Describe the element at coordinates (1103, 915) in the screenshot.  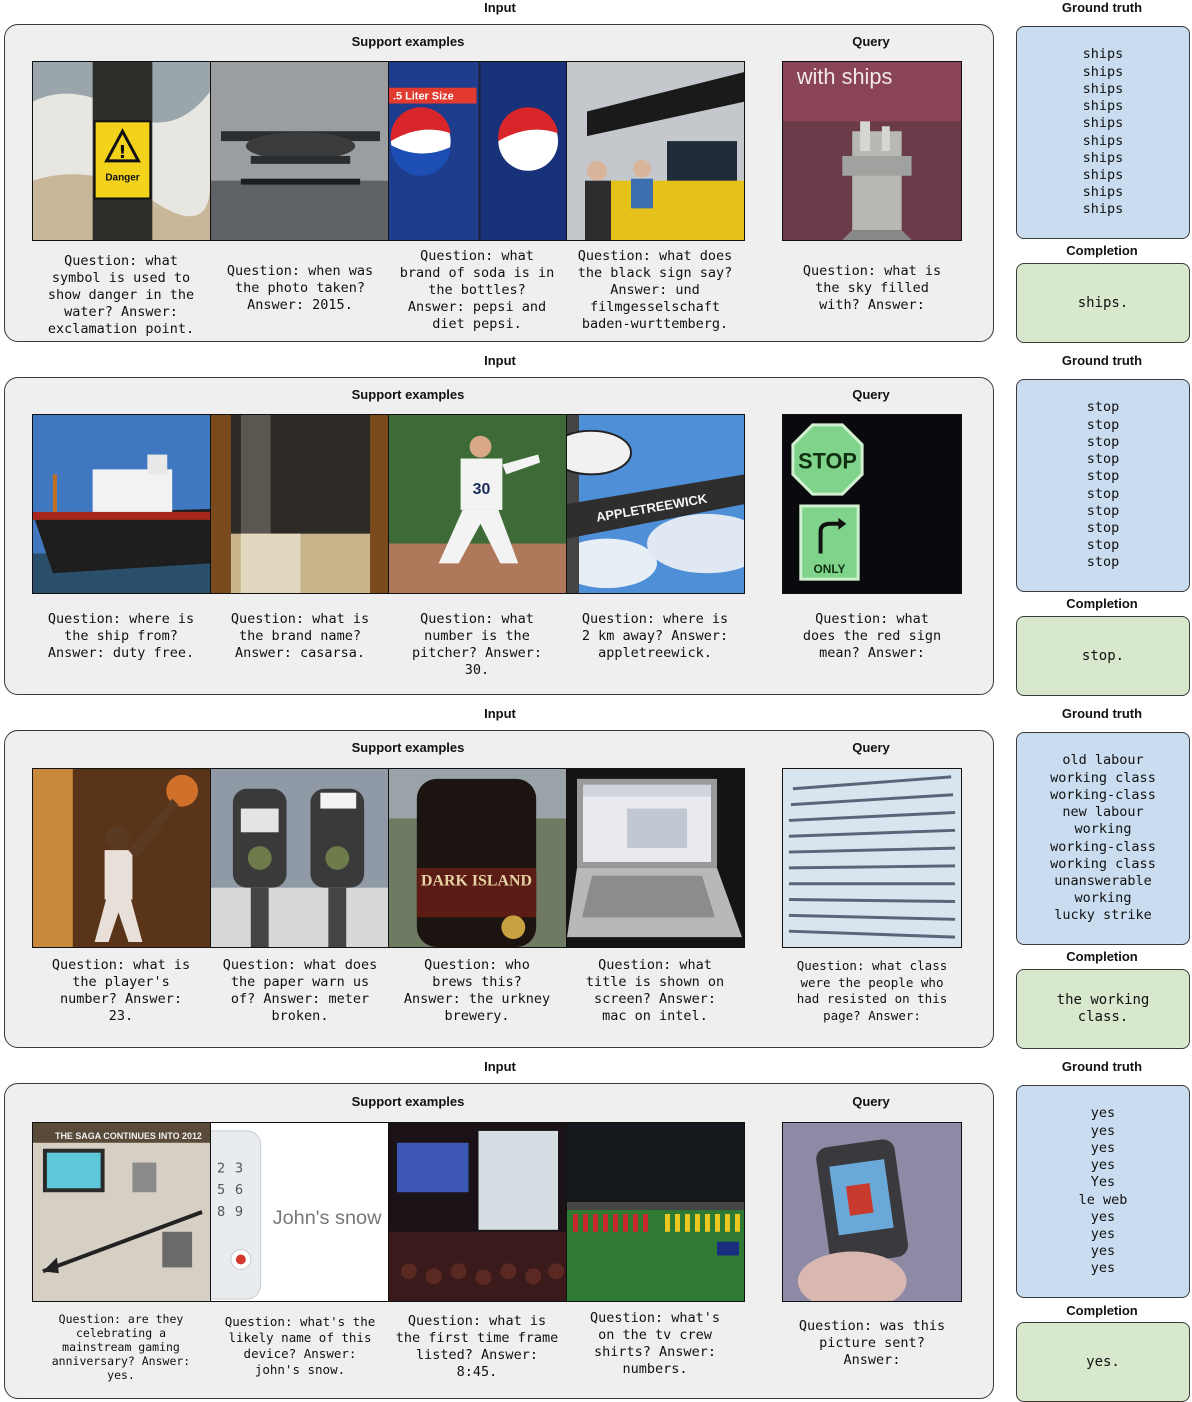
I see `ground-truth-answer: lucky strike` at that location.